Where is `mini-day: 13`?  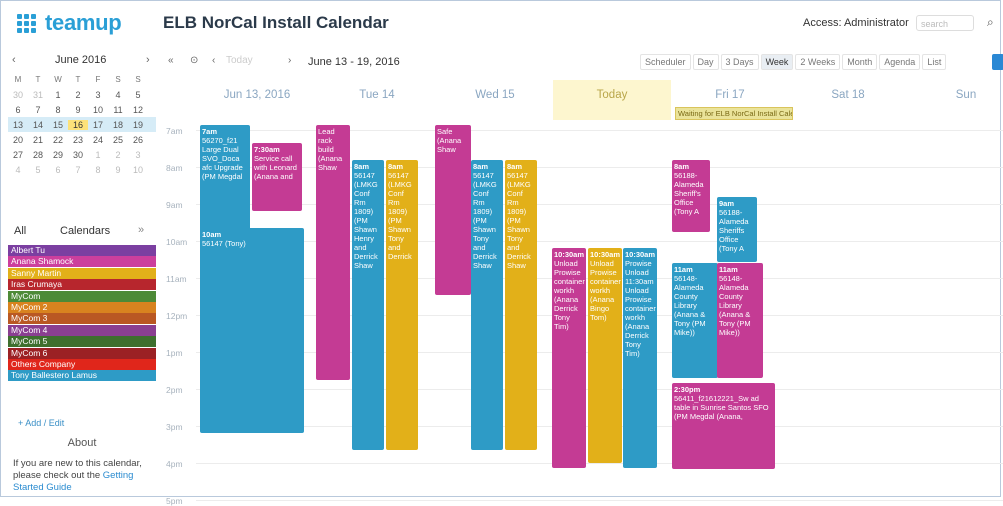 mini-day: 13 is located at coordinates (18, 125).